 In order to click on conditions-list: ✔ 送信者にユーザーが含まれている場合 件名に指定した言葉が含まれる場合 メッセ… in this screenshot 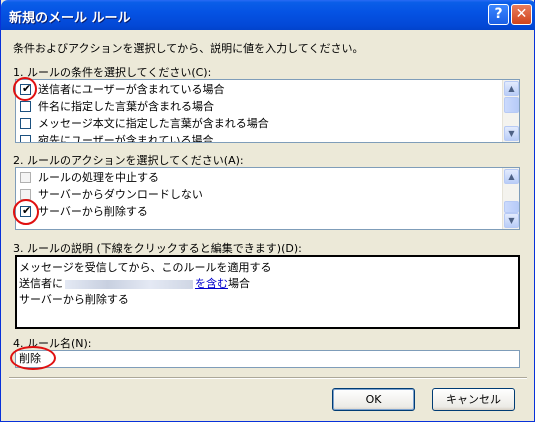, I will do `click(267, 111)`.